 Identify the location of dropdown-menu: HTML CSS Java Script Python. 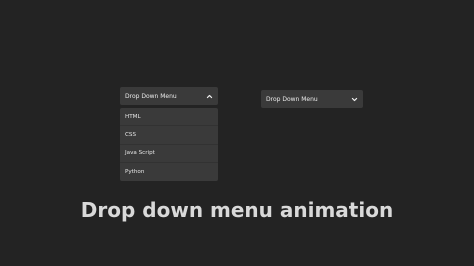
(169, 144).